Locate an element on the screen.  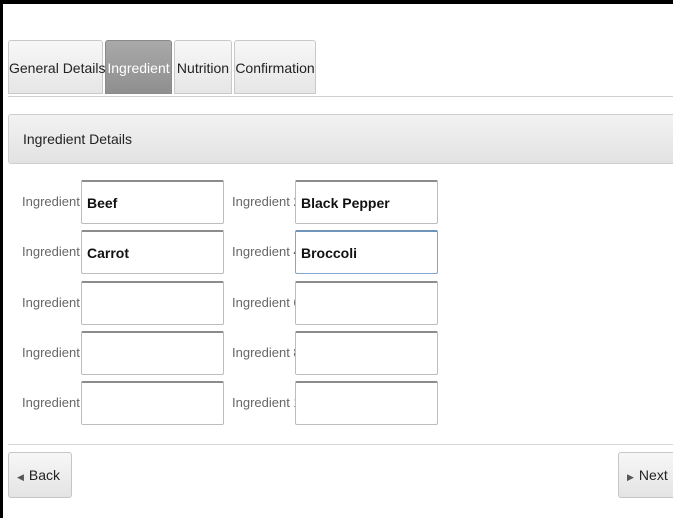
ingredient-8-label: Ingredient 8: is located at coordinates (268, 352).